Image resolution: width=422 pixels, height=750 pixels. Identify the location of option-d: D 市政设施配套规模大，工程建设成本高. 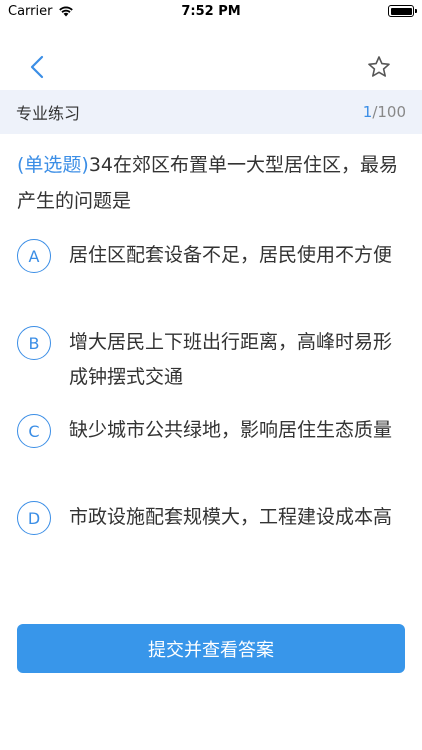
(213, 517).